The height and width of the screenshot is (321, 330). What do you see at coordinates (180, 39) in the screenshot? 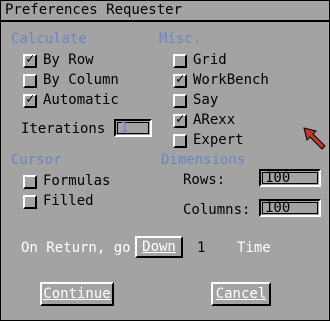
I see `misc-heading: Misc.` at bounding box center [180, 39].